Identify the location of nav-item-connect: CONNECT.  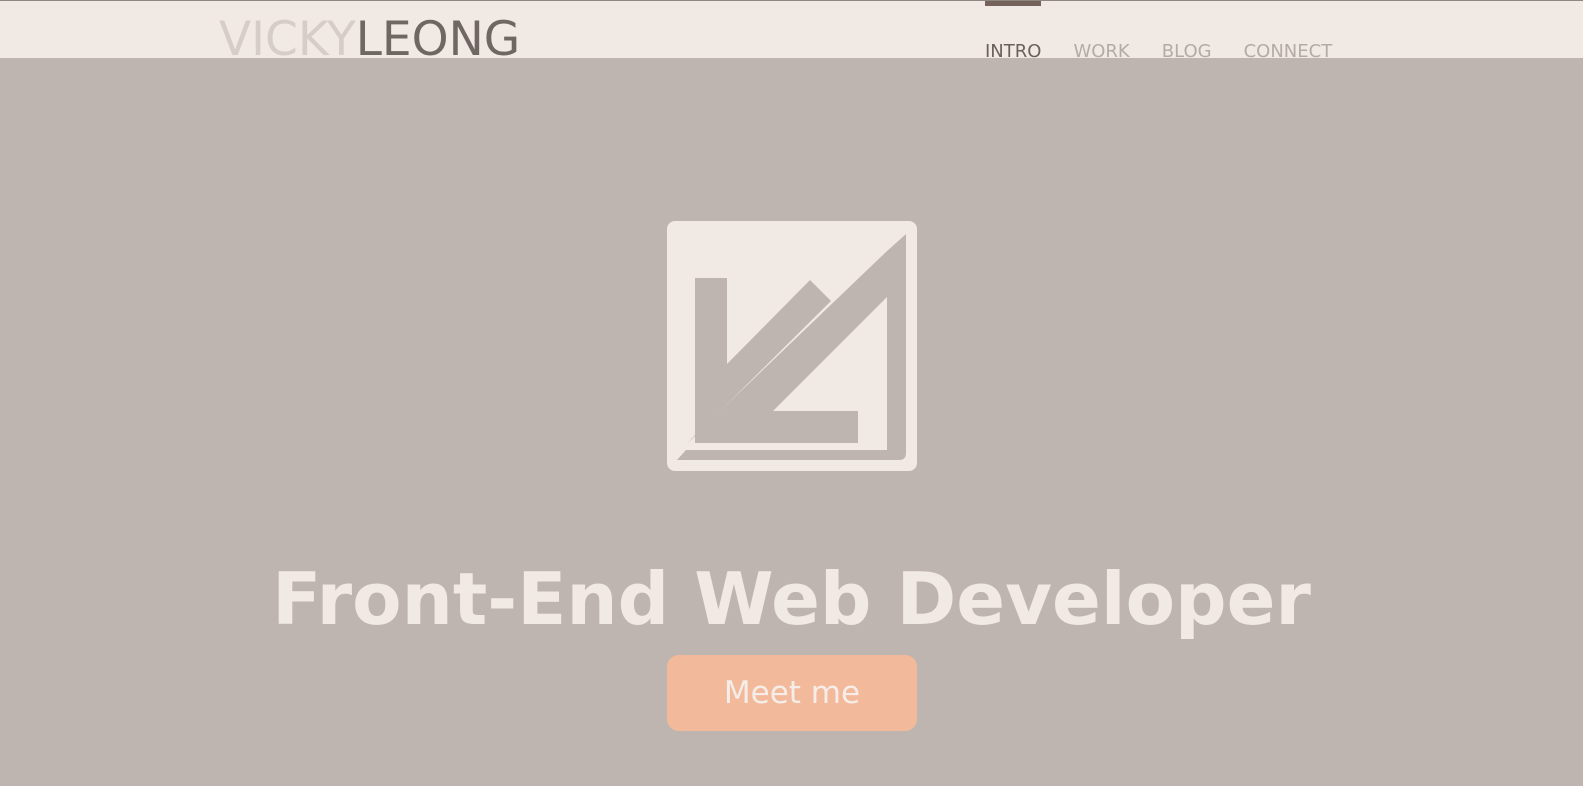
(1288, 31).